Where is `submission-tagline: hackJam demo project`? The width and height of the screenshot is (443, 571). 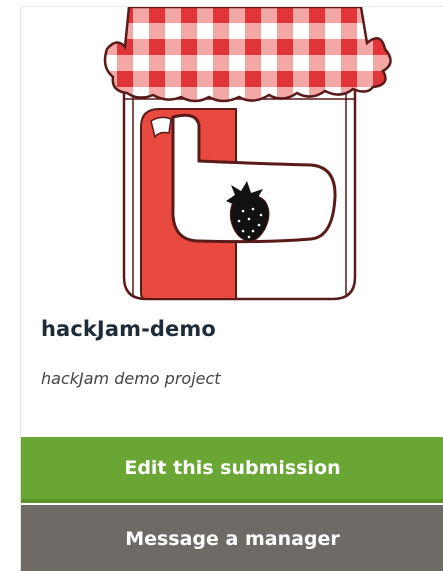
submission-tagline: hackJam demo project is located at coordinates (131, 378).